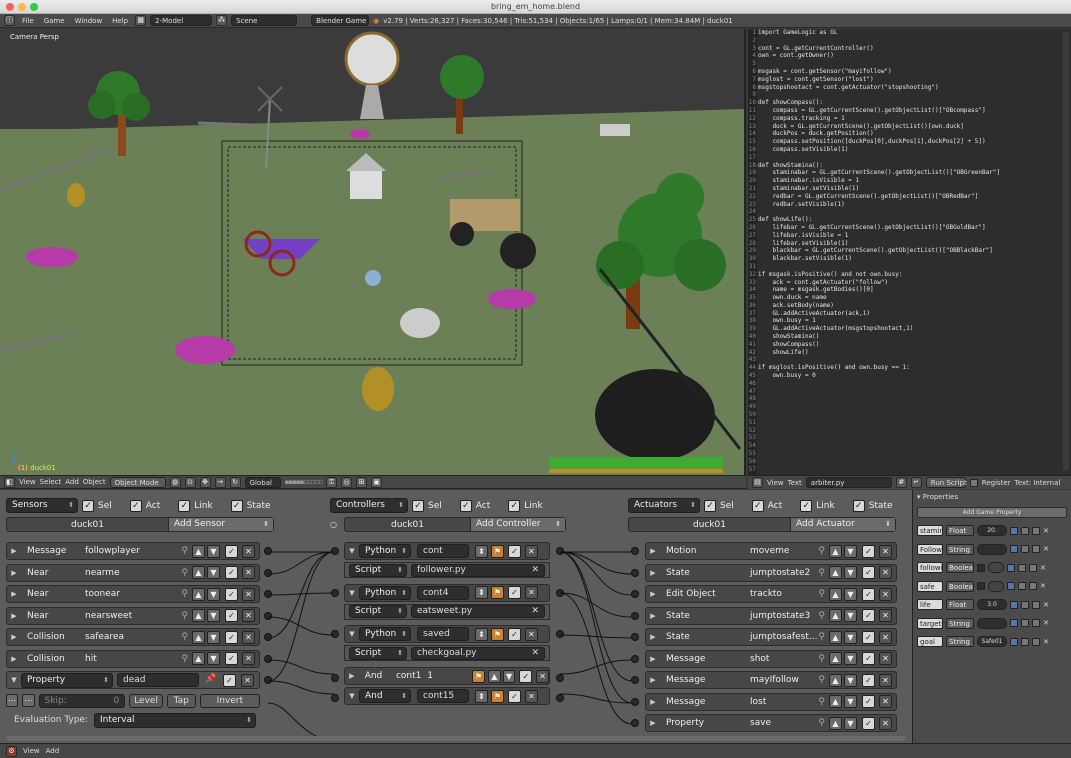  Describe the element at coordinates (757, 482) in the screenshot. I see `text-editor-type-icon: ▤` at that location.